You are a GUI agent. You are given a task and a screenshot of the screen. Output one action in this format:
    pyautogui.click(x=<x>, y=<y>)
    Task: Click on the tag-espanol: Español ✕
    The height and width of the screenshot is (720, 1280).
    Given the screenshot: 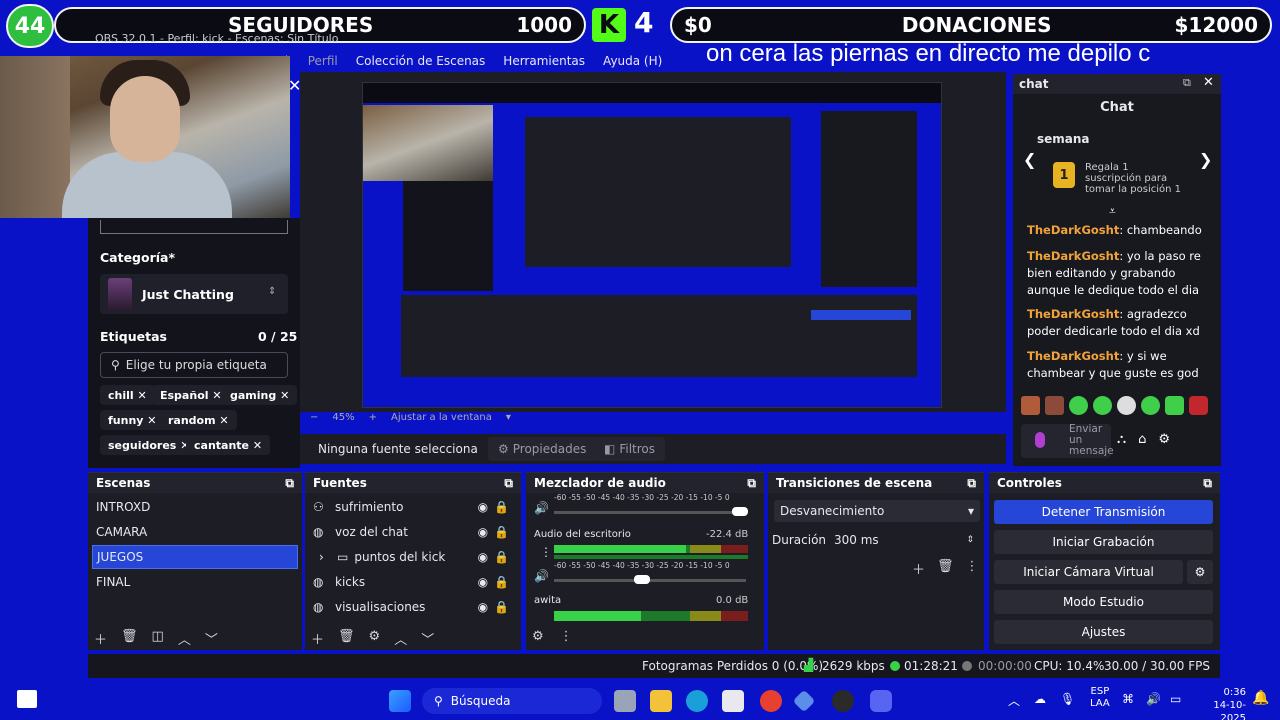 What is the action you would take?
    pyautogui.click(x=191, y=395)
    